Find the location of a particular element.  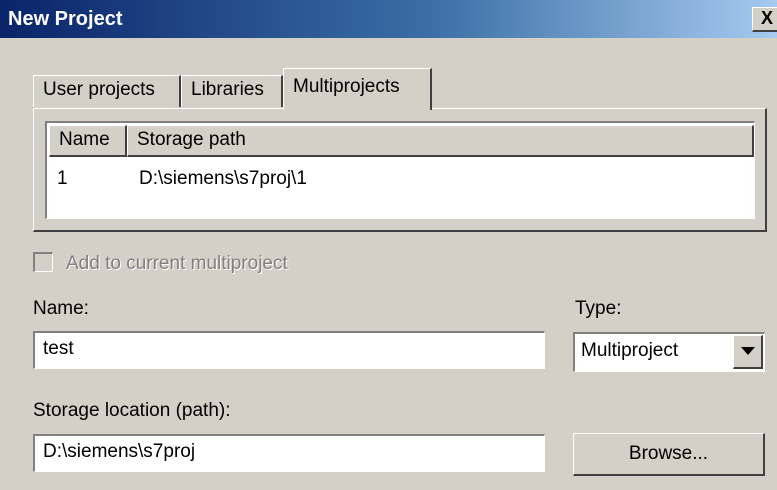

column-header-storage-path: Storage path is located at coordinates (440, 141).